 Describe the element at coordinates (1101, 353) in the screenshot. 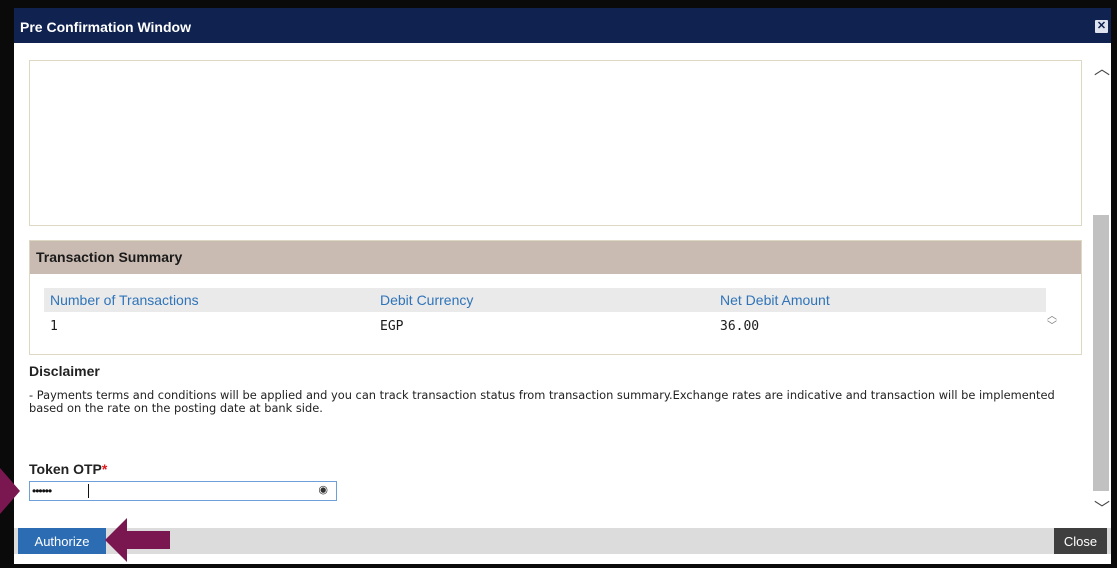

I see `scroll-thumb` at that location.